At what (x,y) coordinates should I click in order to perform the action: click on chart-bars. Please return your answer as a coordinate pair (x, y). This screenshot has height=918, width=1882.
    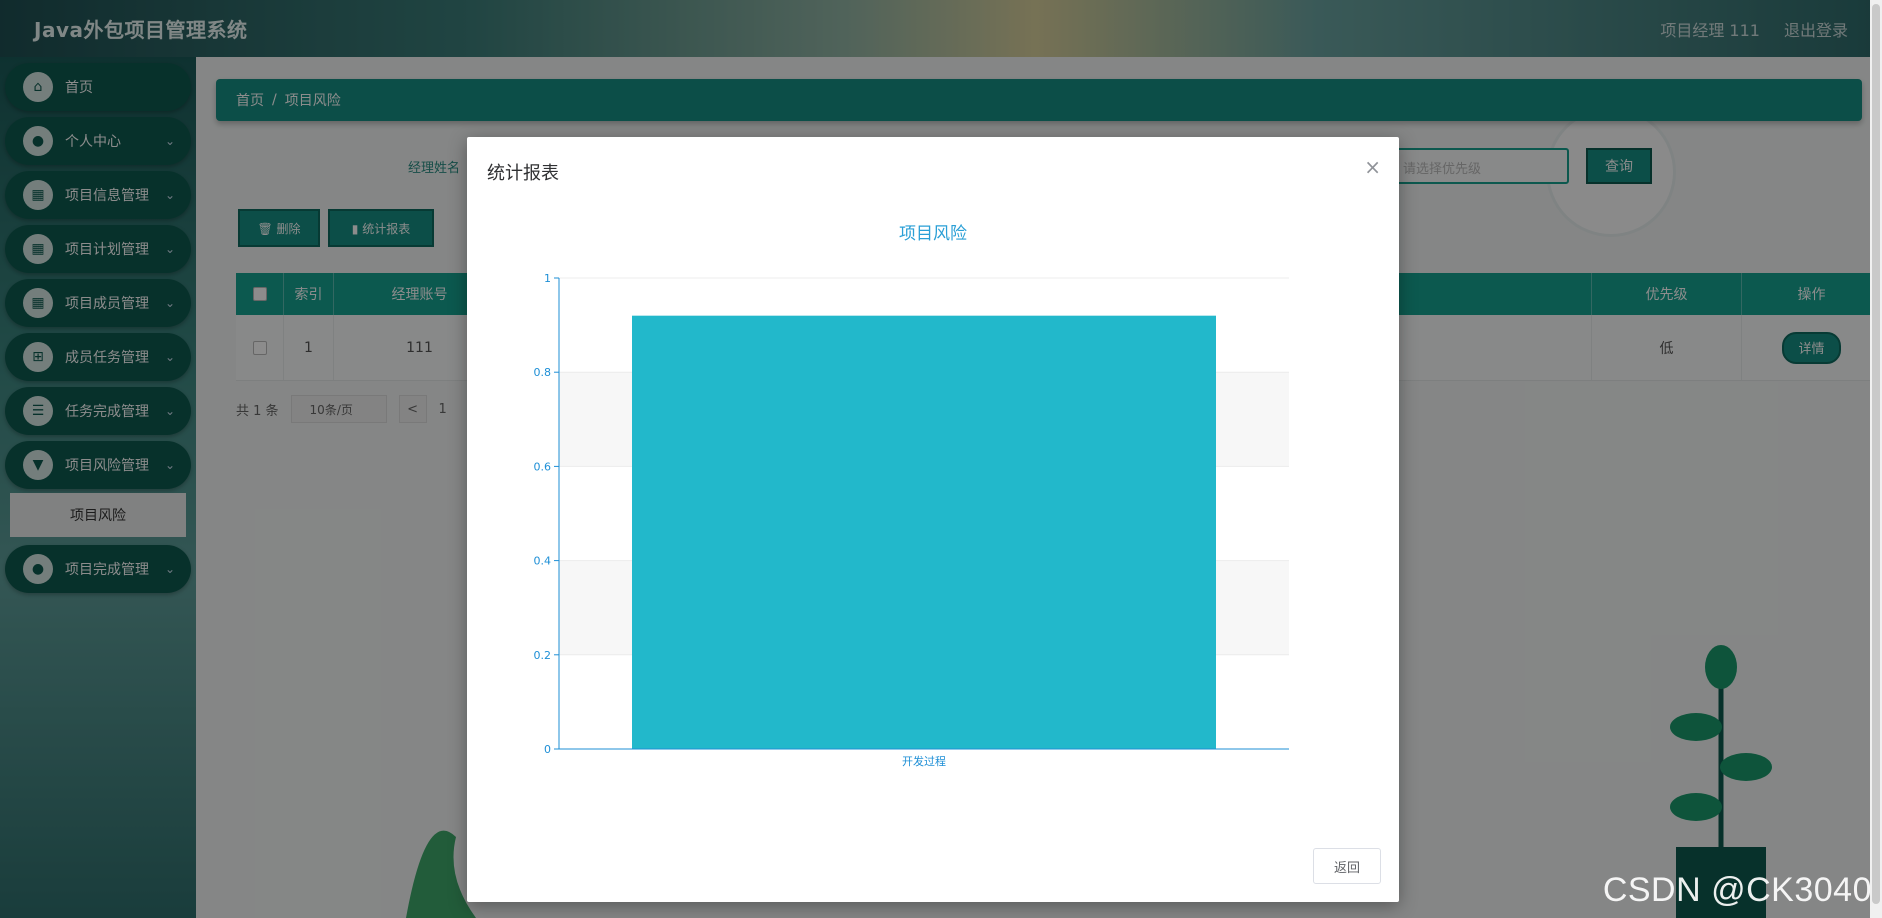
    Looking at the image, I should click on (924, 532).